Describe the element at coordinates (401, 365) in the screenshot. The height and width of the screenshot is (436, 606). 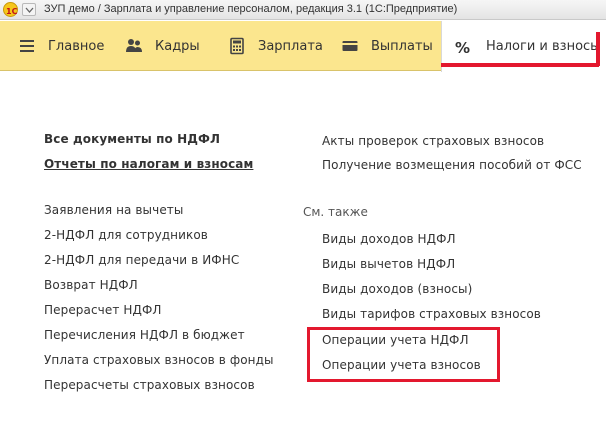
I see `link-contributions-accounting-operations: Операции учета взносов` at that location.